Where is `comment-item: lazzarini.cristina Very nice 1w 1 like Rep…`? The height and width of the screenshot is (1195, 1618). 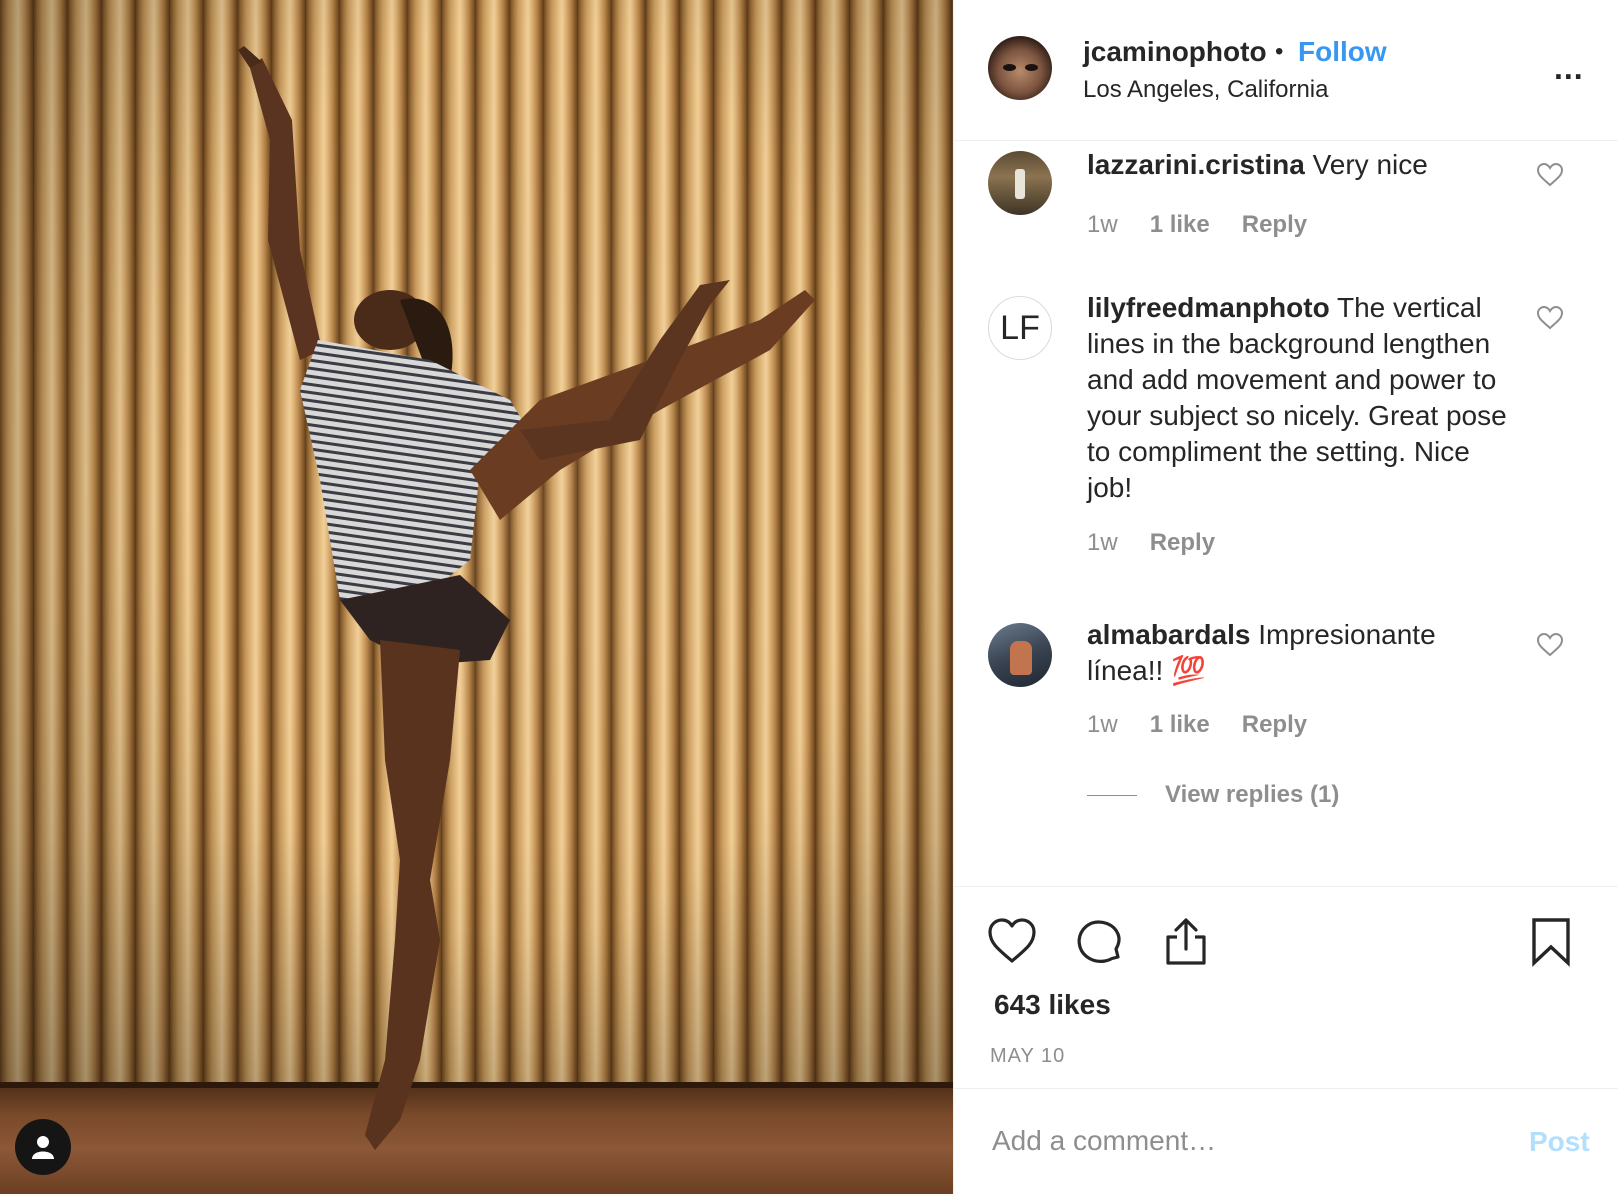 comment-item: lazzarini.cristina Very nice 1w 1 like Rep… is located at coordinates (1286, 206).